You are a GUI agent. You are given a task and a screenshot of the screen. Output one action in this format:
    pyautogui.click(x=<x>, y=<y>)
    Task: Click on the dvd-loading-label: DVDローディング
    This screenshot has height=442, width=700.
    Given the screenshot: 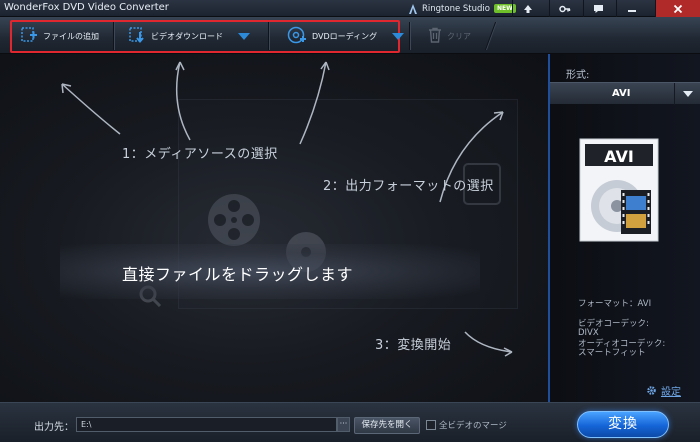 What is the action you would take?
    pyautogui.click(x=345, y=36)
    